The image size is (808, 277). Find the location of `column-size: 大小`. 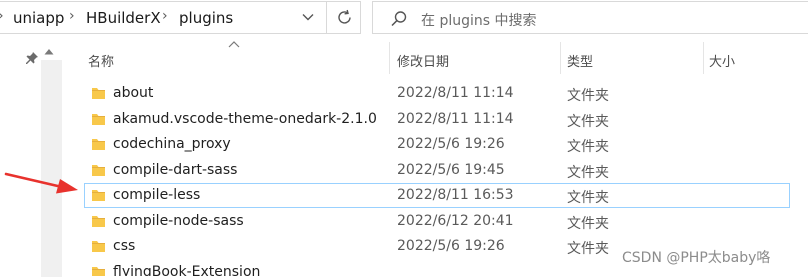

column-size: 大小 is located at coordinates (722, 60).